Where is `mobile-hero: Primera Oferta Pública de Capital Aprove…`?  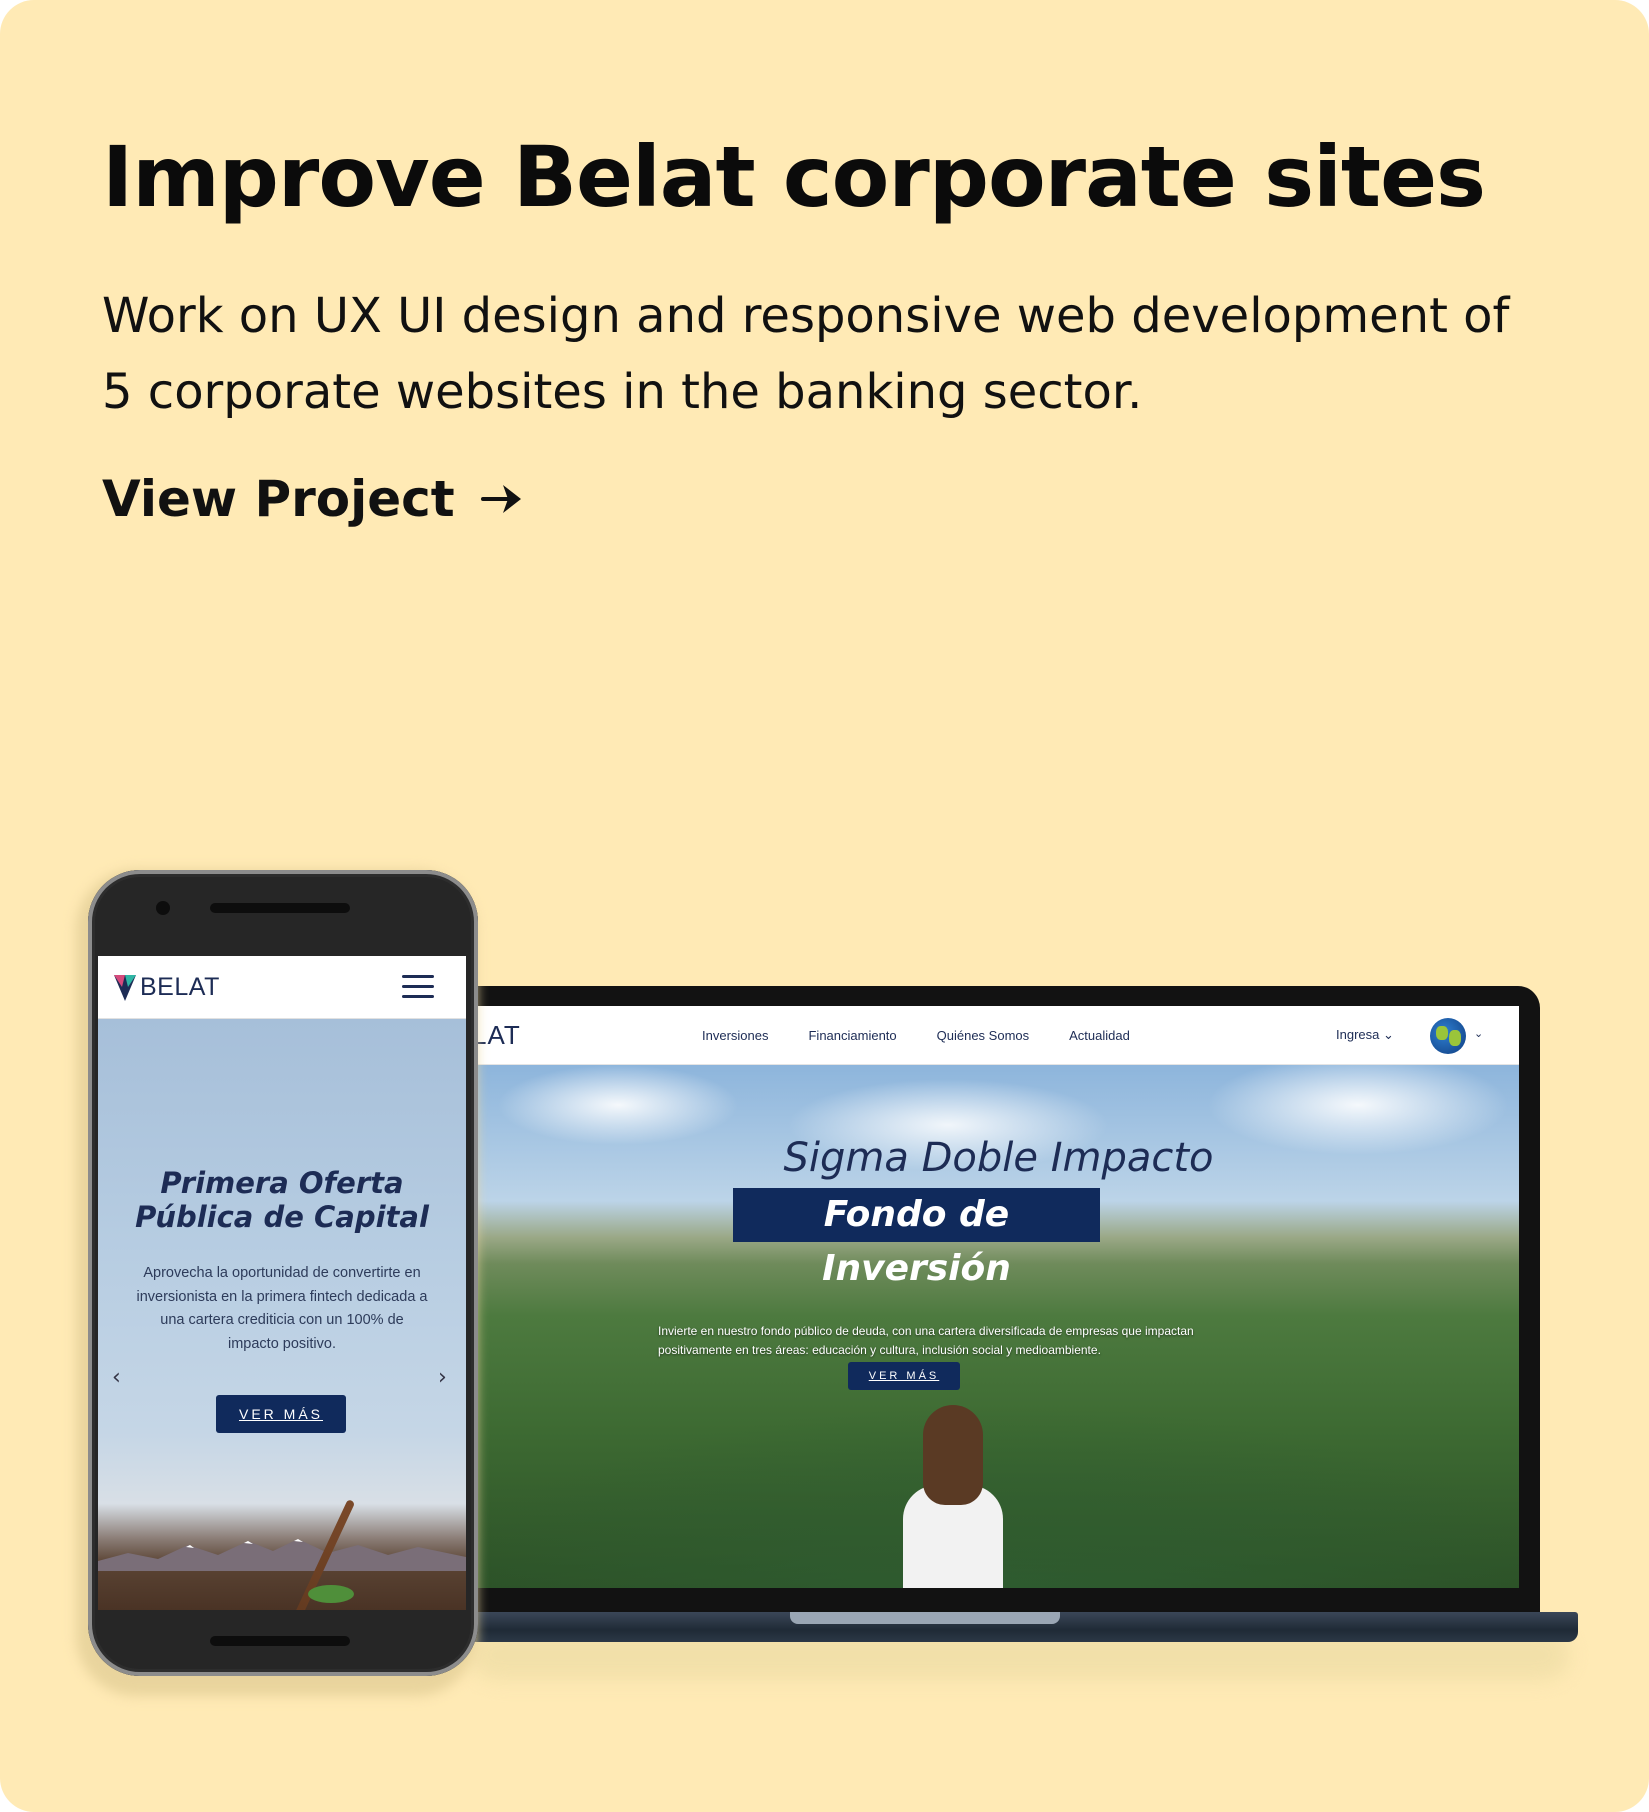 mobile-hero: Primera Oferta Pública de Capital Aprove… is located at coordinates (282, 1314).